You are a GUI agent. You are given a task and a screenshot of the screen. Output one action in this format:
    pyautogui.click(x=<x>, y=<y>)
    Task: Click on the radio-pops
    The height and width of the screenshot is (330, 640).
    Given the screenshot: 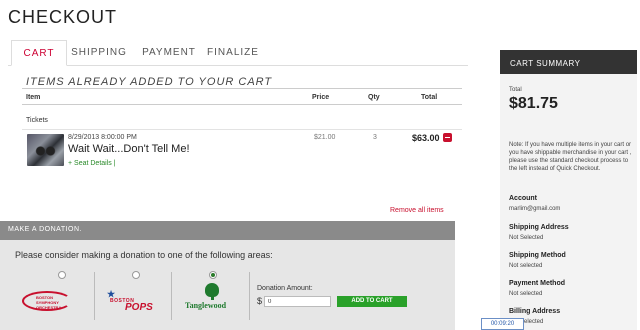 What is the action you would take?
    pyautogui.click(x=136, y=275)
    